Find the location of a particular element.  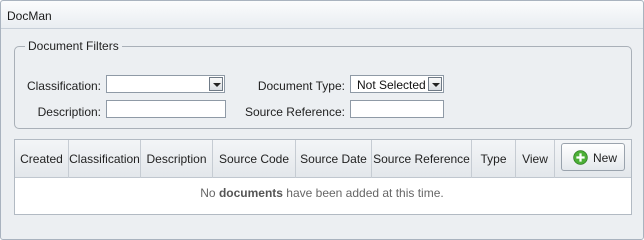

empty-message-suffix: have been added at this time. is located at coordinates (363, 193).